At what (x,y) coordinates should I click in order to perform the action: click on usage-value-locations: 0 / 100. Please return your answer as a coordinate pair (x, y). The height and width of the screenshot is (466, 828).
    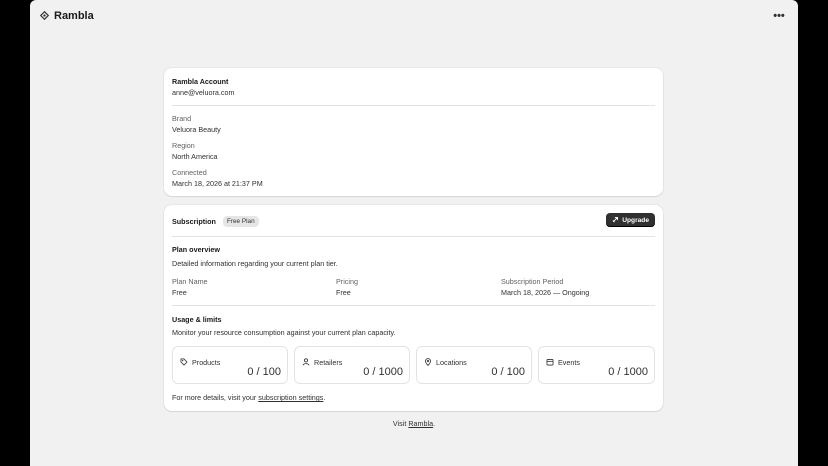
    Looking at the image, I should click on (508, 372).